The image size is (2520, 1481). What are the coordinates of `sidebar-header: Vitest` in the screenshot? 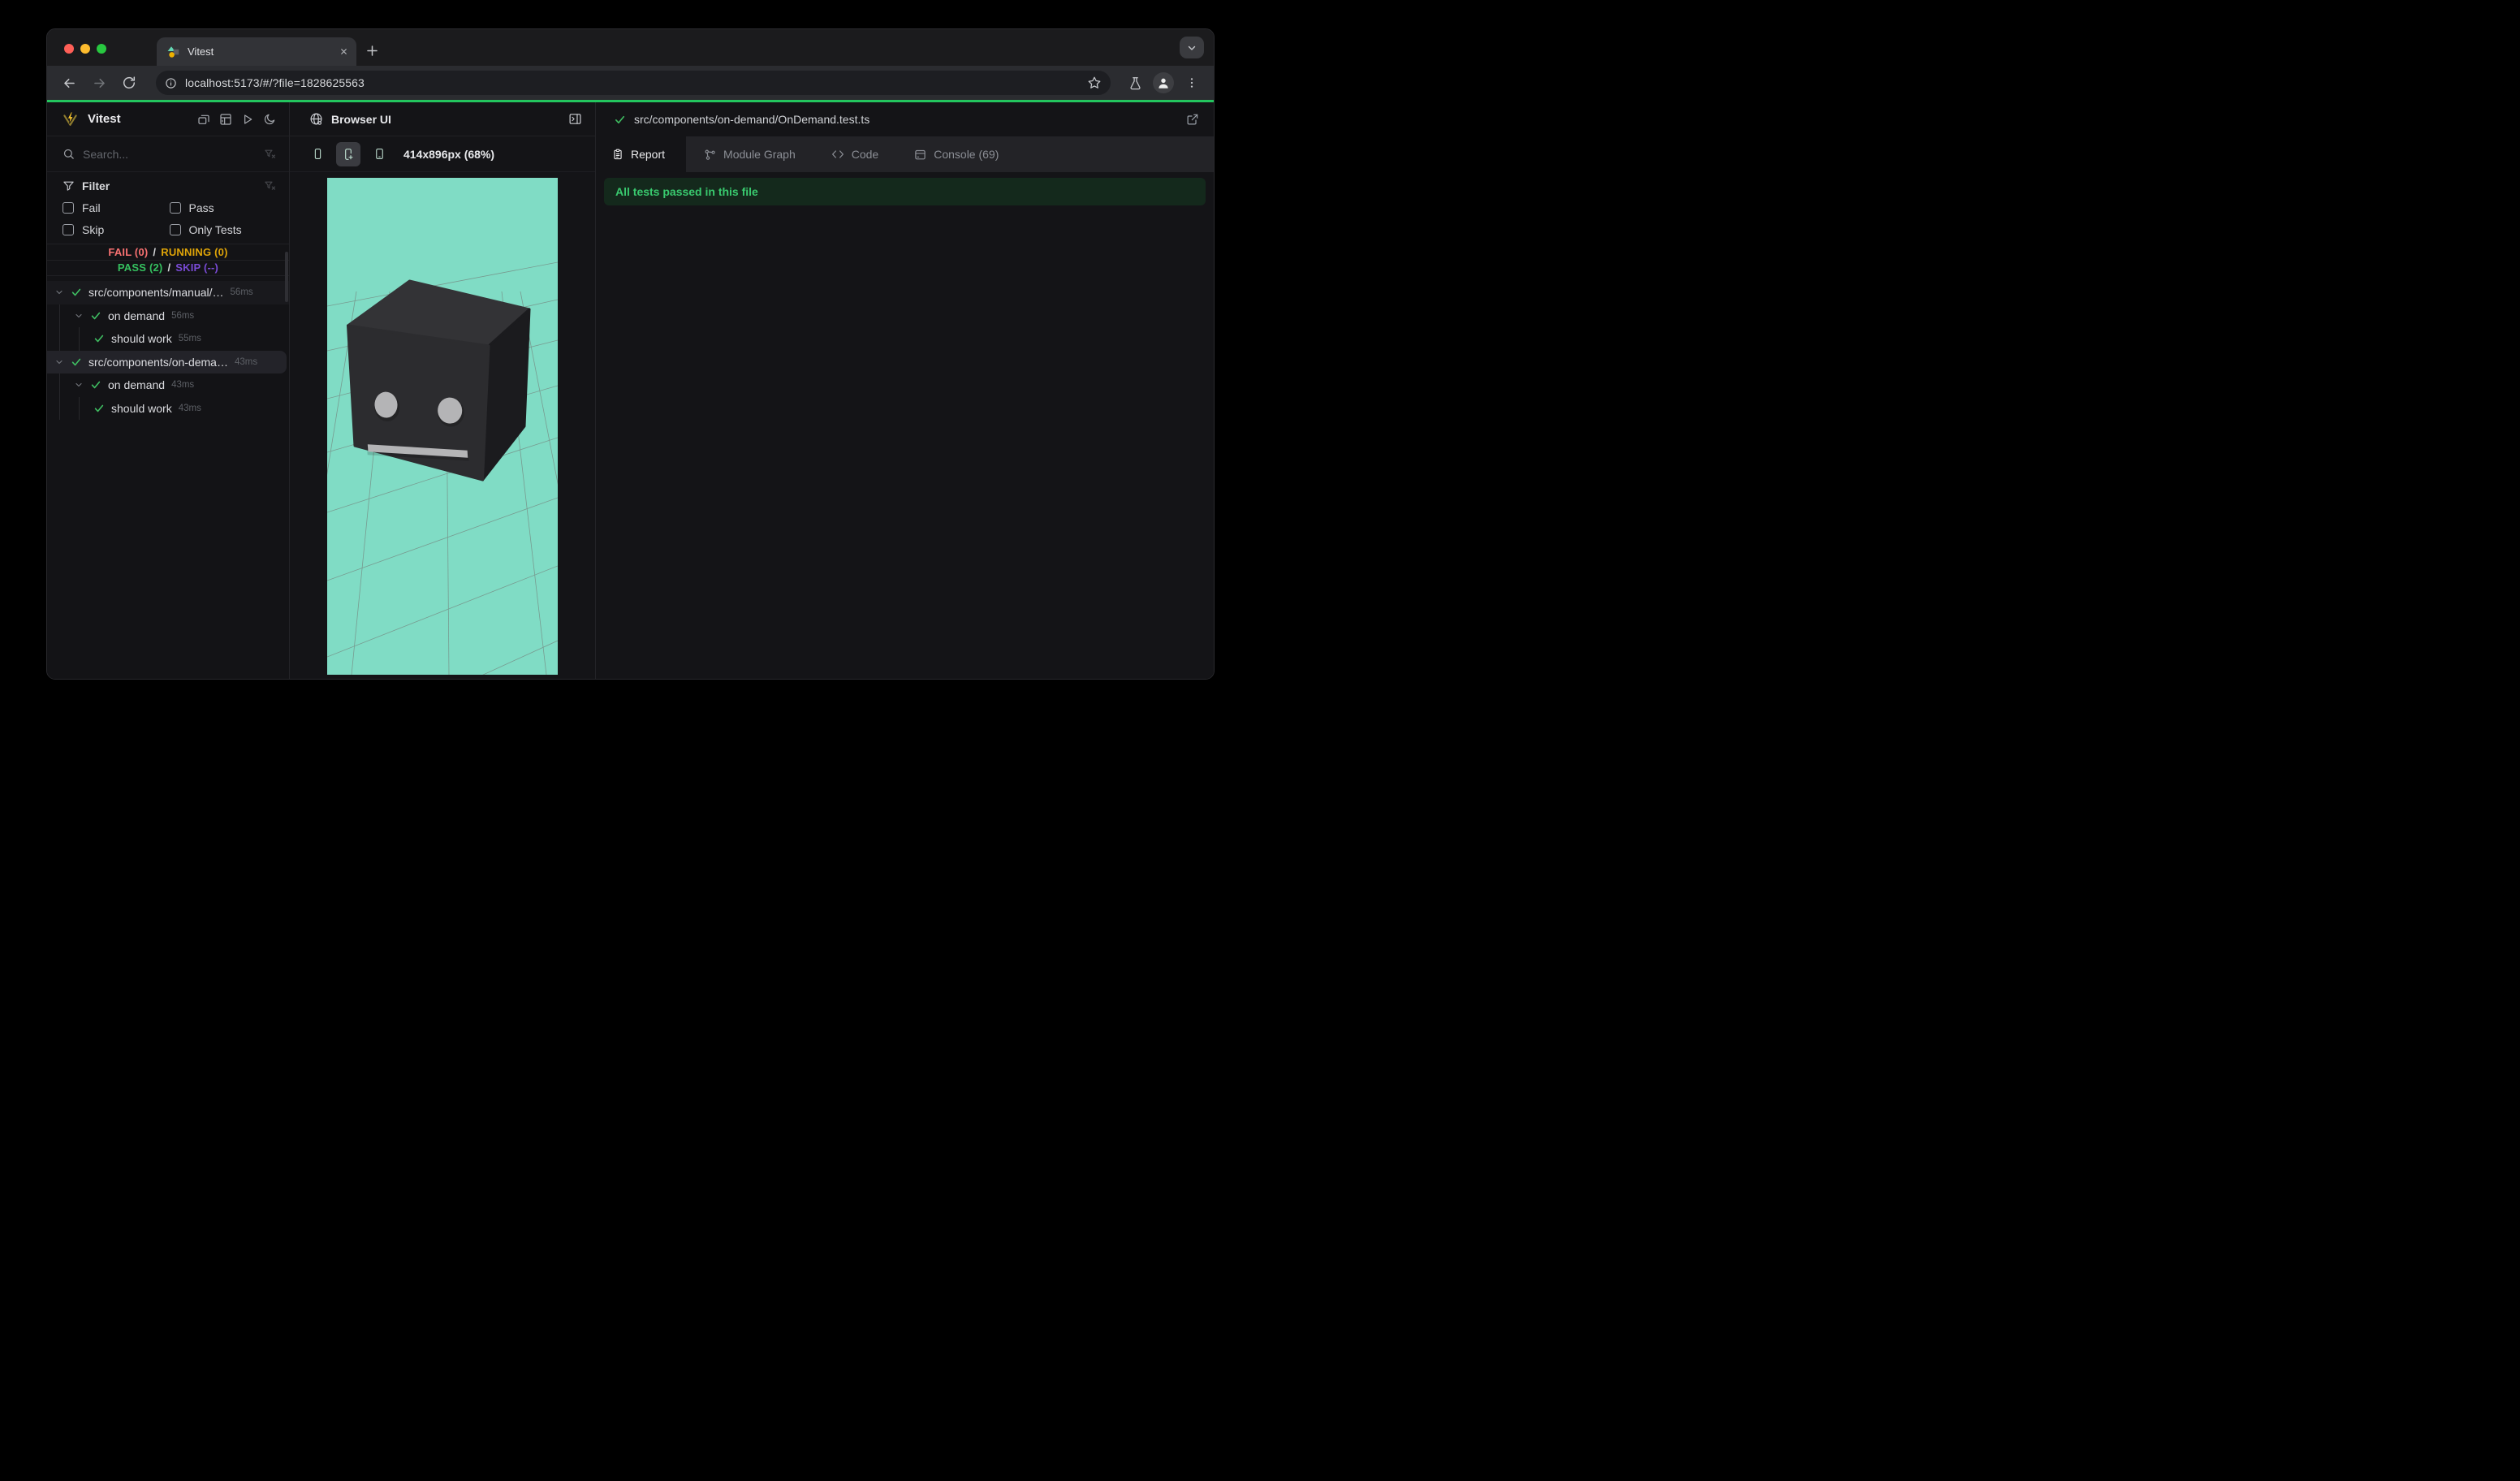 It's located at (168, 119).